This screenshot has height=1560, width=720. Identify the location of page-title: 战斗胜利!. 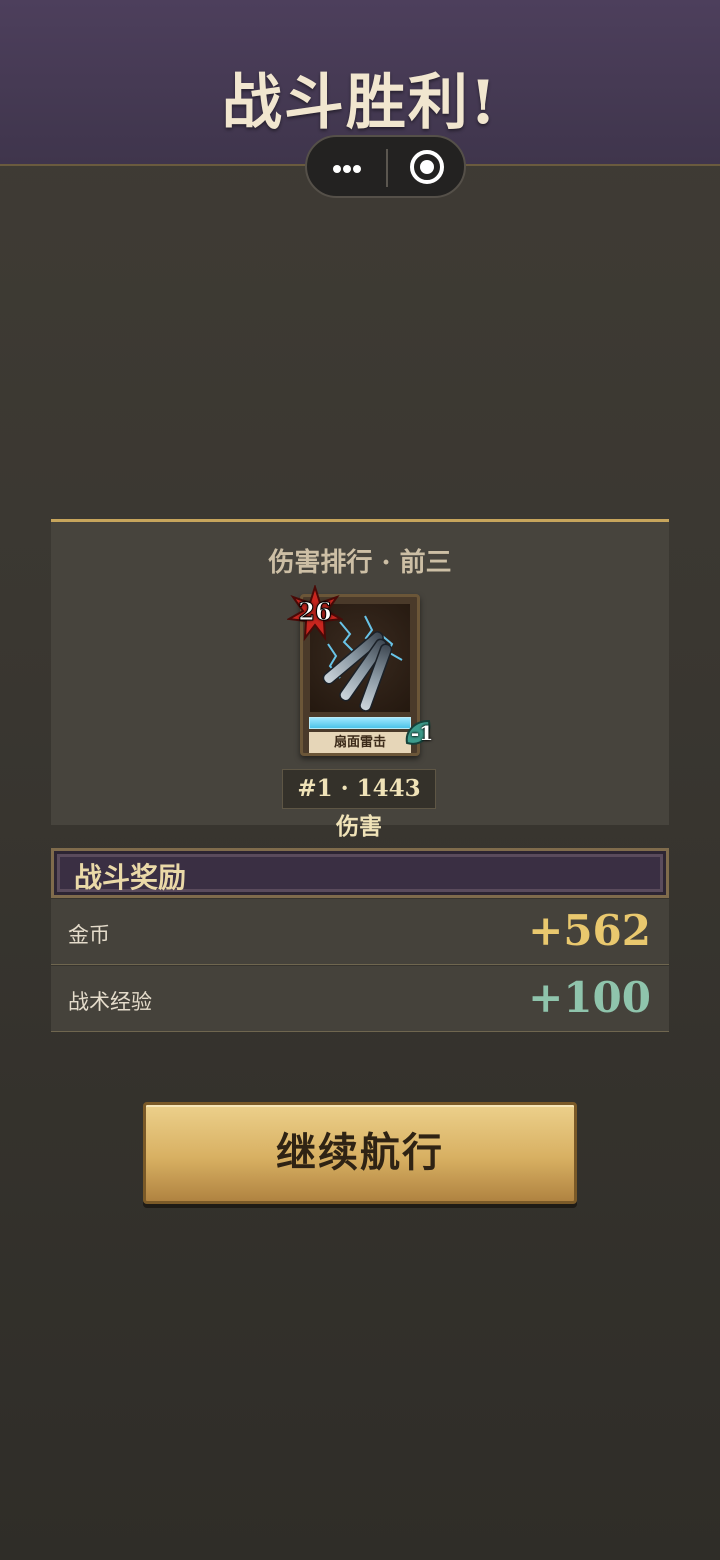
(360, 103).